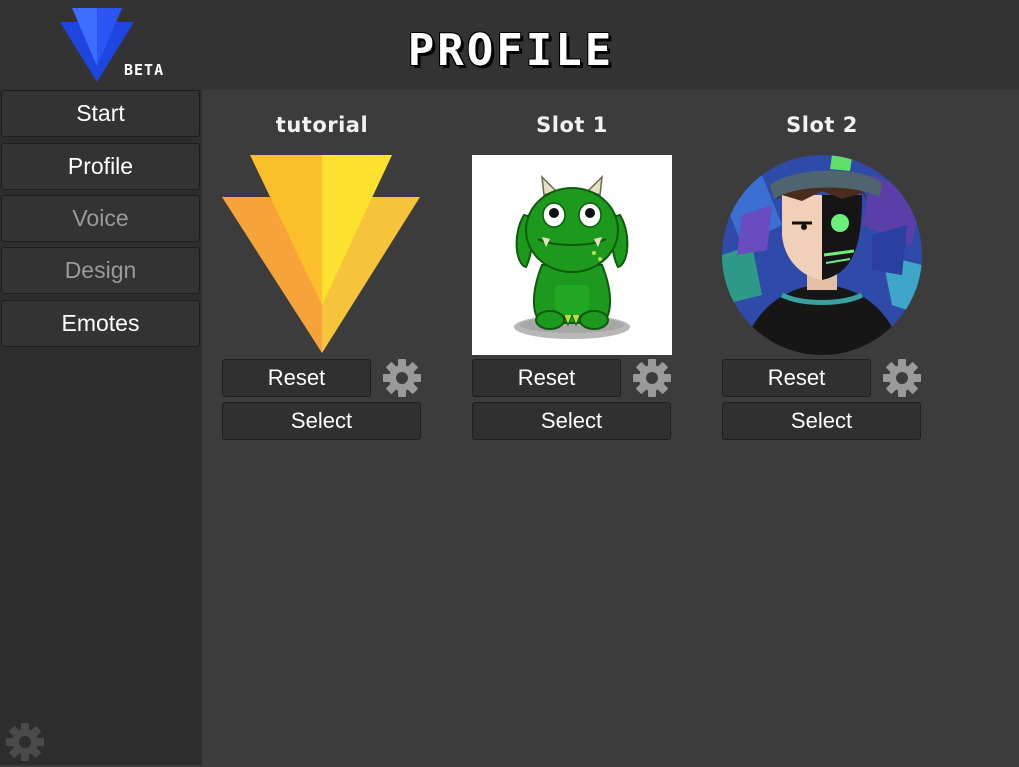  I want to click on sidebar-item-design: Design, so click(100, 270).